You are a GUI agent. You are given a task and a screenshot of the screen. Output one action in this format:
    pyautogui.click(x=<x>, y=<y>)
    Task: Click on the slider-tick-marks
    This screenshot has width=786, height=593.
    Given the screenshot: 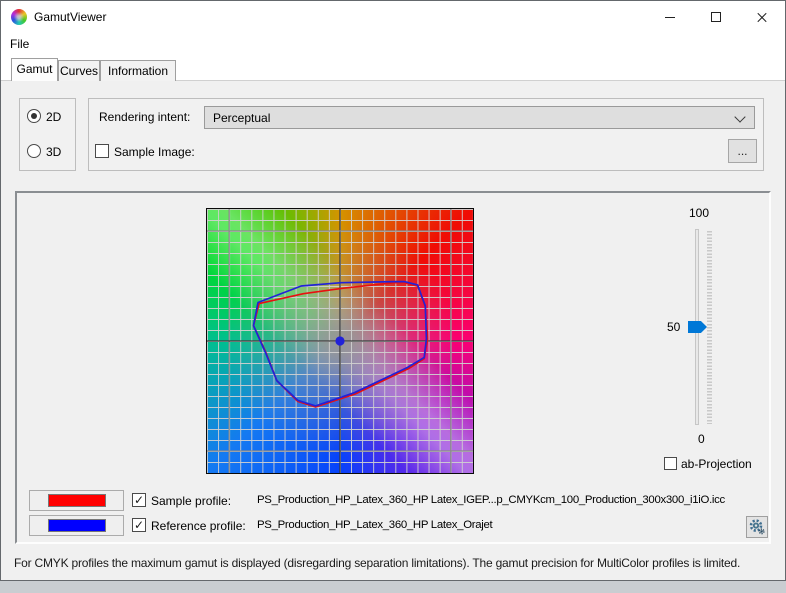 What is the action you would take?
    pyautogui.click(x=709, y=327)
    